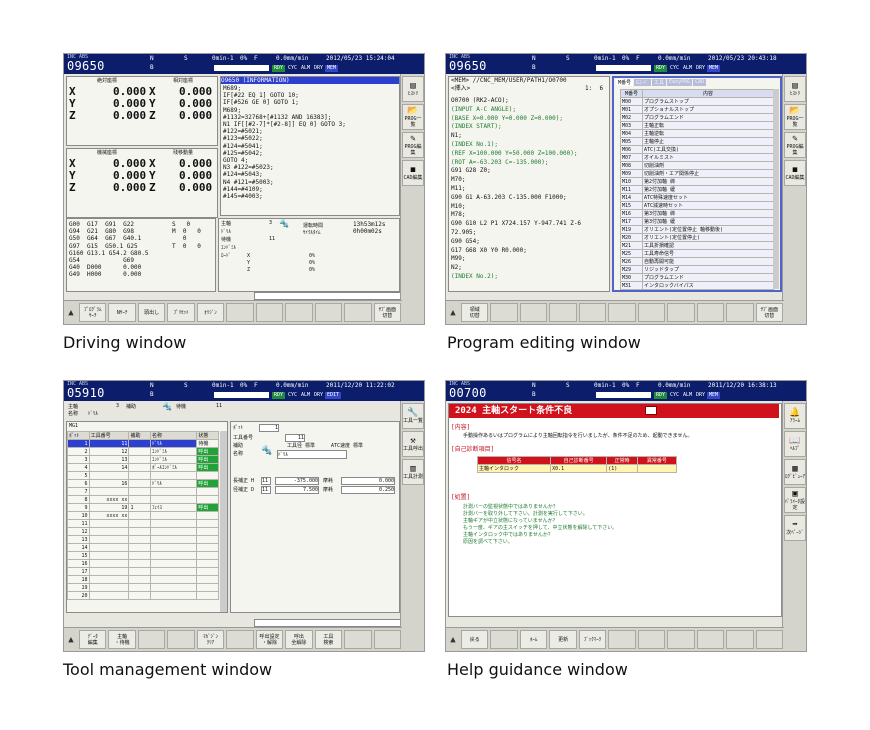  What do you see at coordinates (533, 639) in the screenshot?
I see `function-key: ﾎｰﾑ` at bounding box center [533, 639].